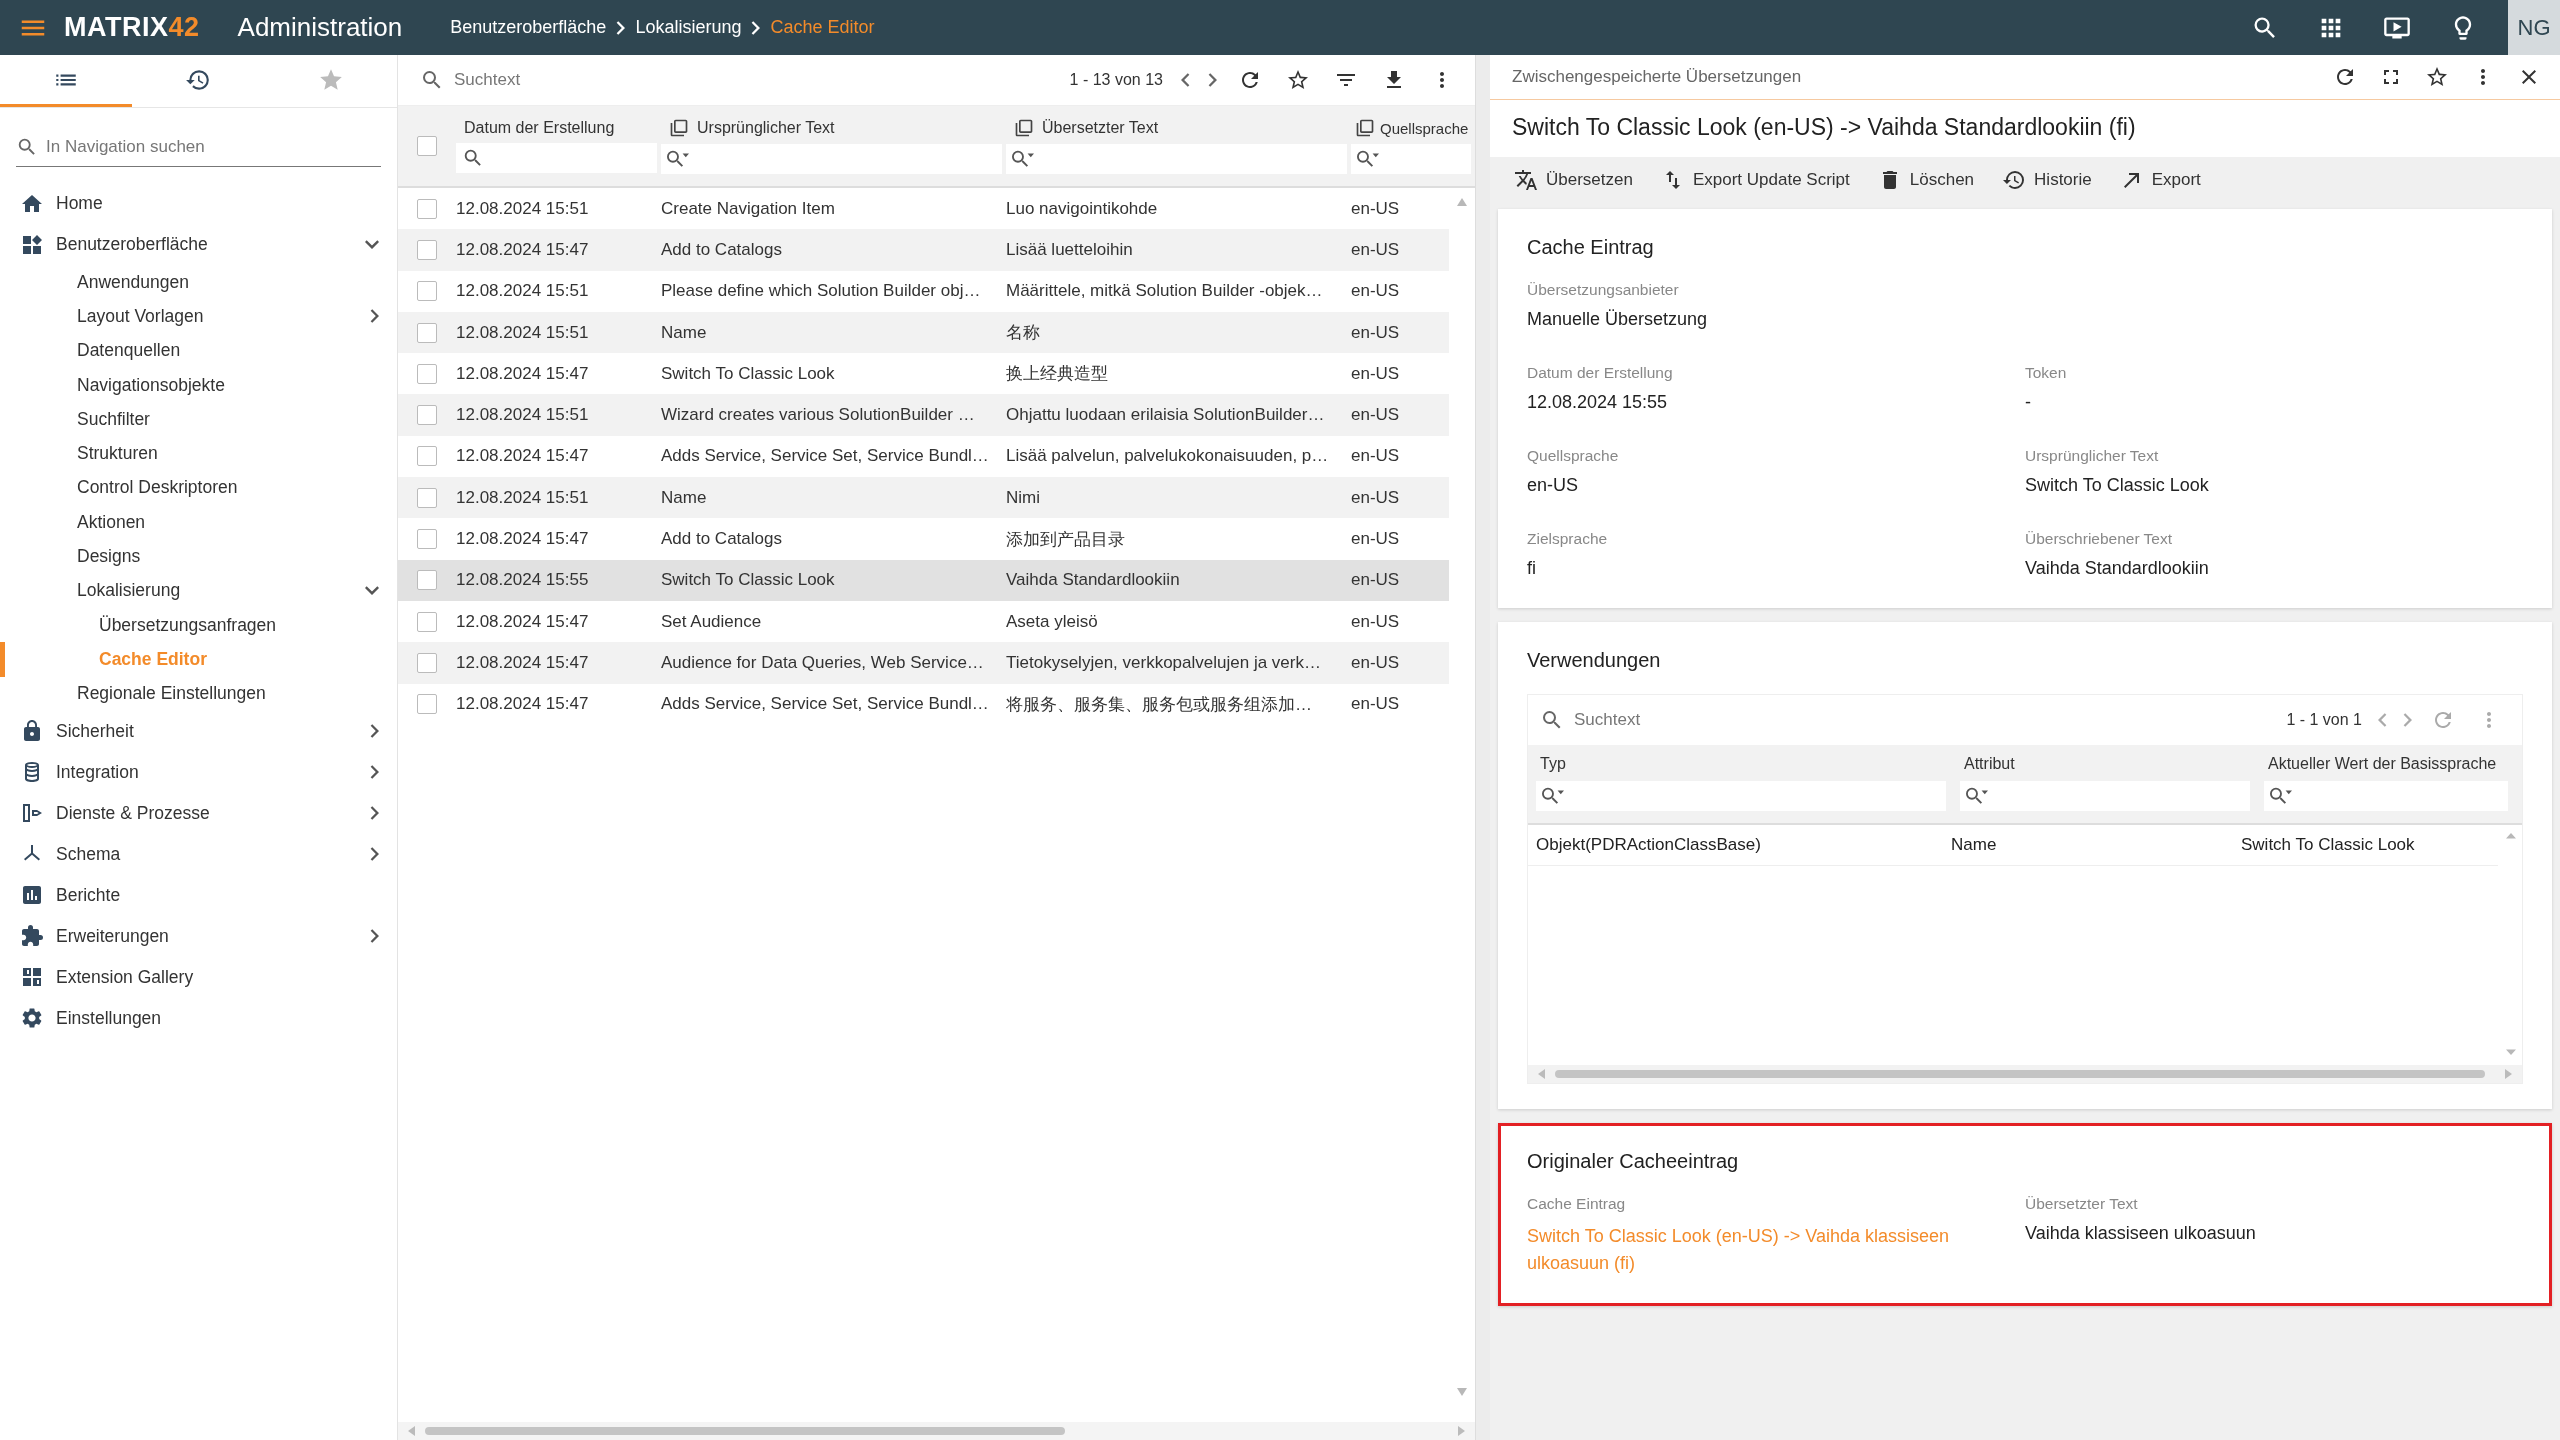 The image size is (2560, 1440). I want to click on table-row: 12.08.2024 15:51 Wizard creates various SolutionBuilder … Ohjattu luodaan erilaisia SolutionBuilder… en-US, so click(923, 415).